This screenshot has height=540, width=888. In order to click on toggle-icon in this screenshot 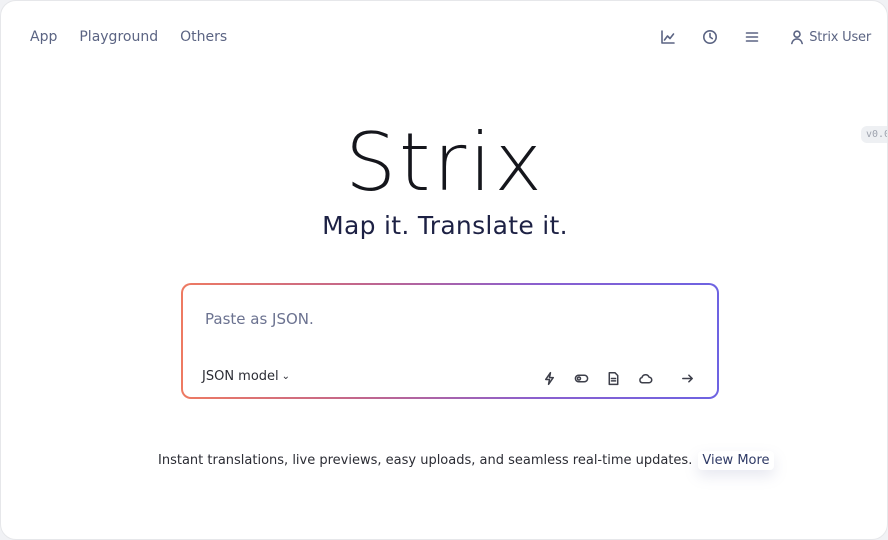, I will do `click(581, 378)`.